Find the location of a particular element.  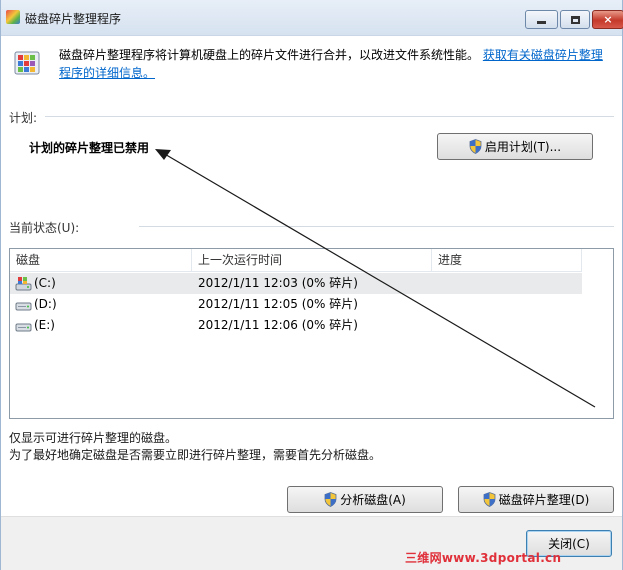

description-text: 磁盘碎片整理程序将计算机硬盘上的碎片文件进行合并，以改进文件系统性能。 is located at coordinates (269, 55).